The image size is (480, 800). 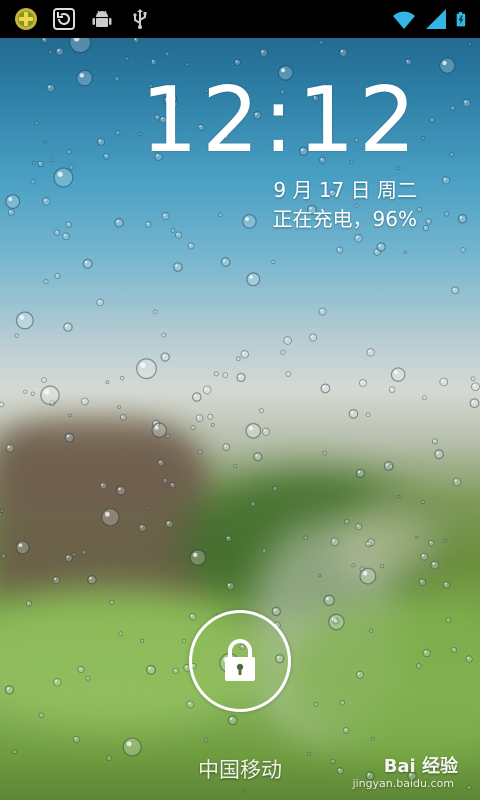 I want to click on sync-icon, so click(x=64, y=19).